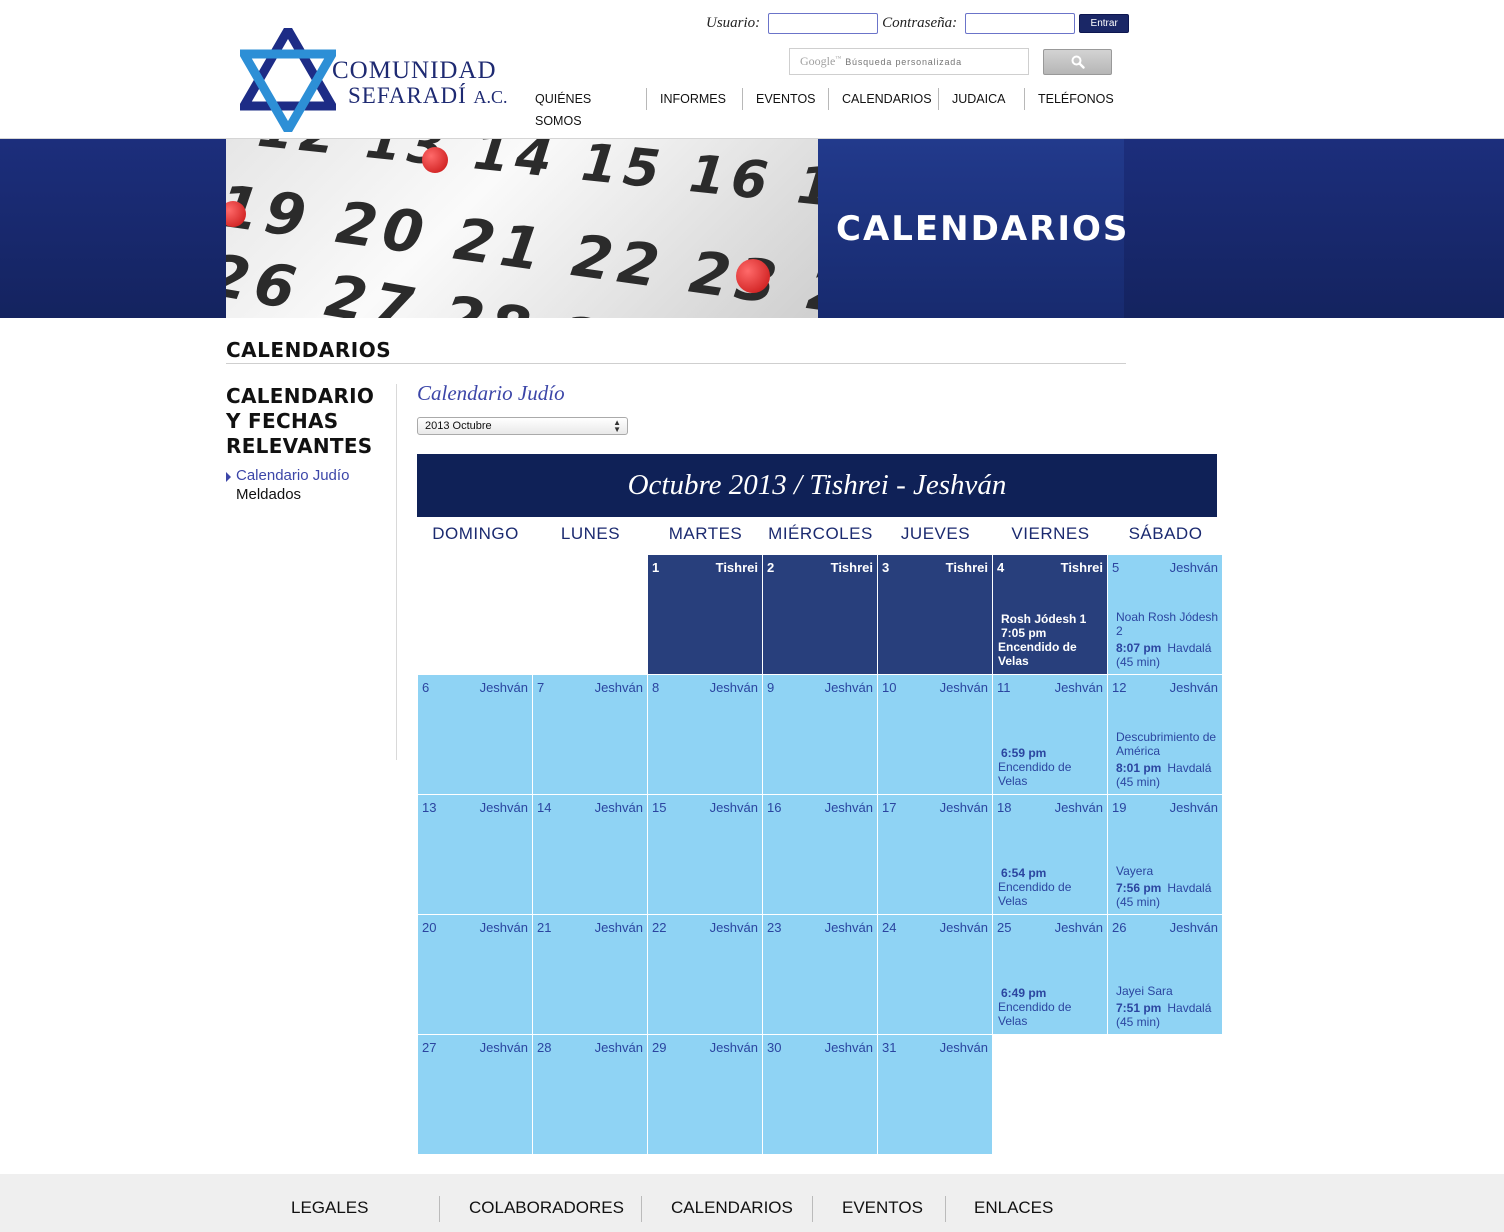  What do you see at coordinates (396, 572) in the screenshot?
I see `sidebar-divider` at bounding box center [396, 572].